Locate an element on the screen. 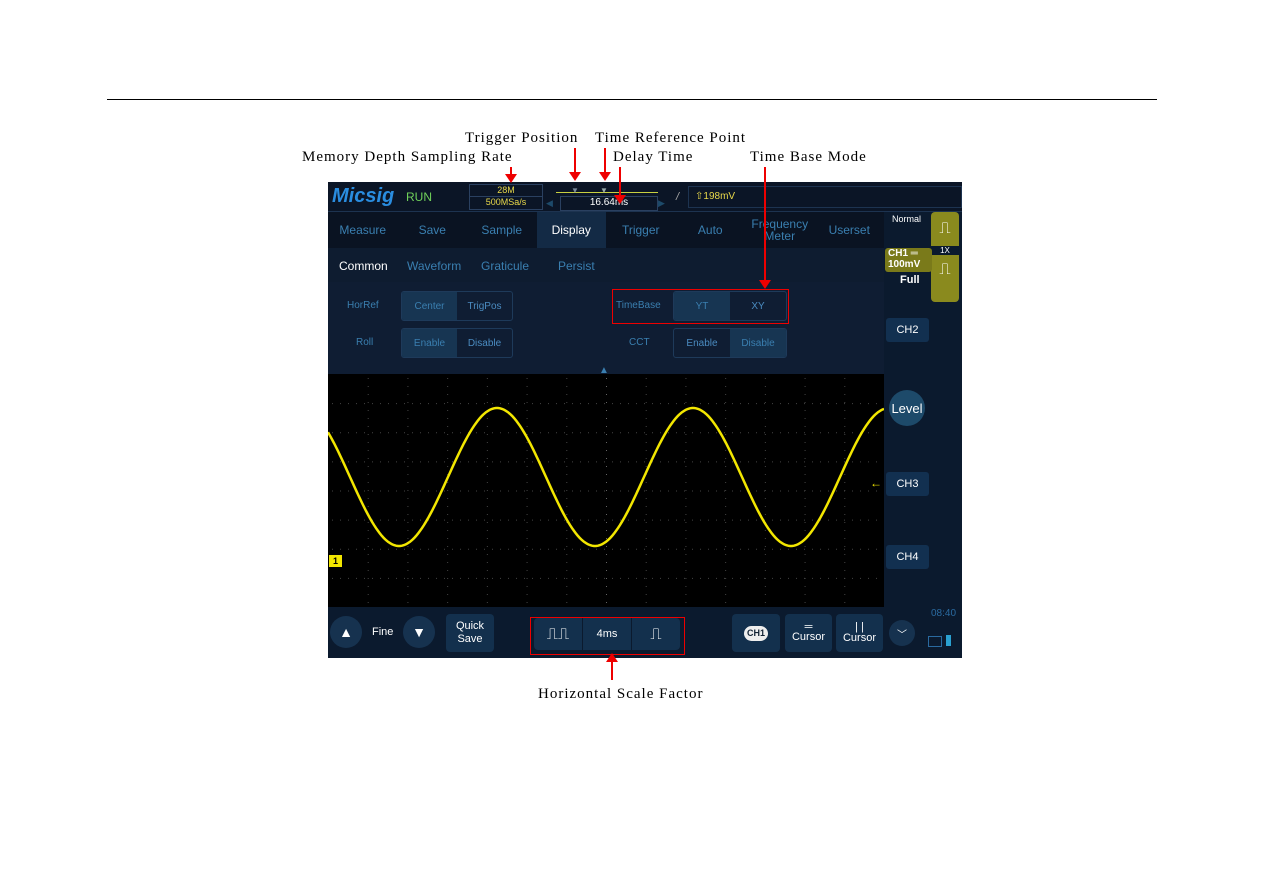  delay-left-icon: ◀ is located at coordinates (549, 203).